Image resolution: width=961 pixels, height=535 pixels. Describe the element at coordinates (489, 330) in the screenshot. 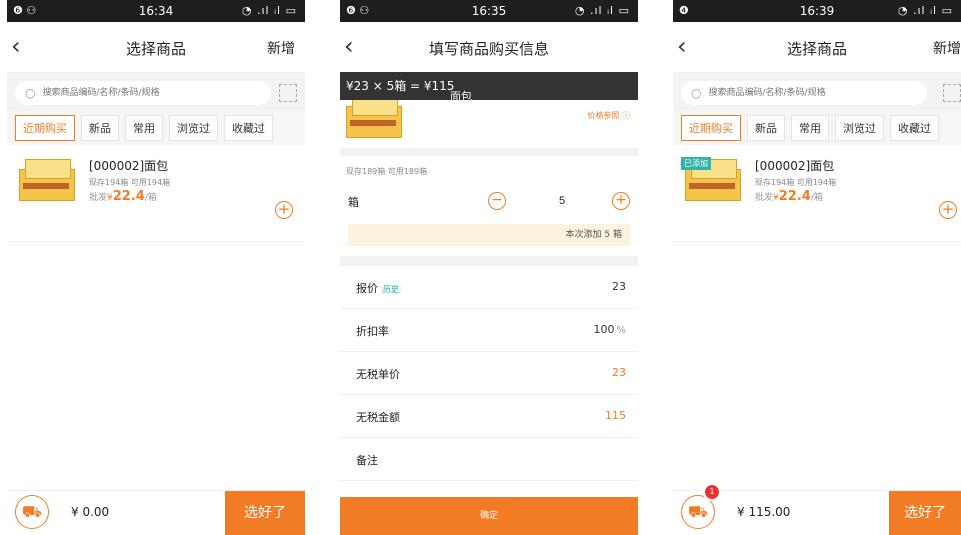

I see `field-discount-rate: 折扣率 100%` at that location.